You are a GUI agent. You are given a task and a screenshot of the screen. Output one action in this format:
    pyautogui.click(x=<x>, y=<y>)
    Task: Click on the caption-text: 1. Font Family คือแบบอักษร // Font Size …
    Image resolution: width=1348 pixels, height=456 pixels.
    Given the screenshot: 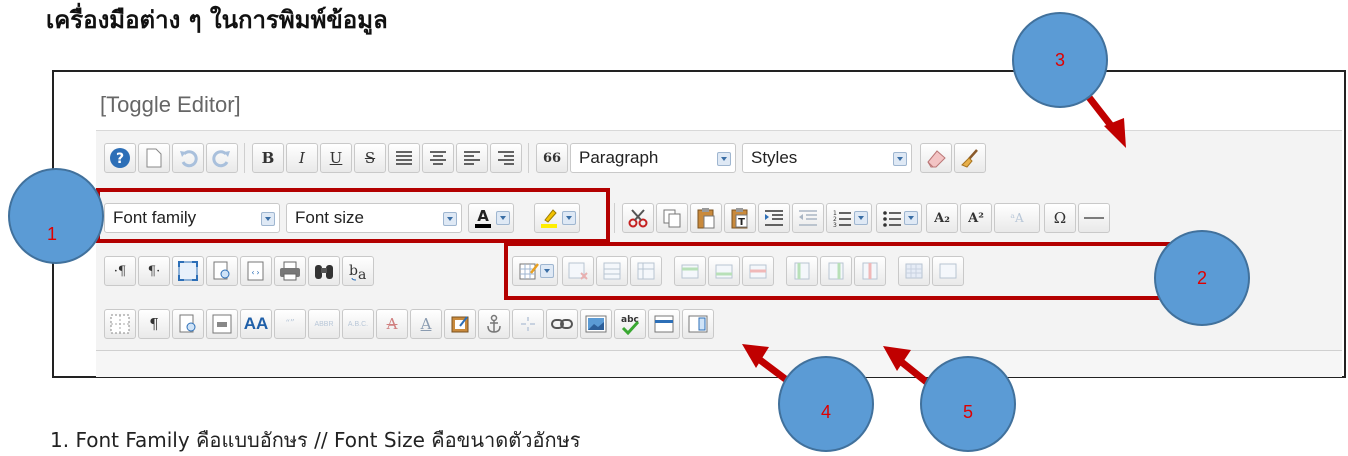 What is the action you would take?
    pyautogui.click(x=315, y=440)
    